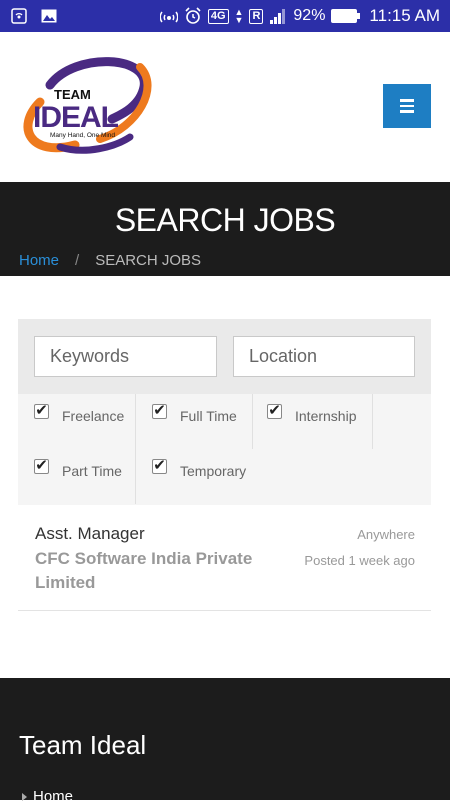 This screenshot has height=805, width=450. I want to click on image-icon, so click(49, 16).